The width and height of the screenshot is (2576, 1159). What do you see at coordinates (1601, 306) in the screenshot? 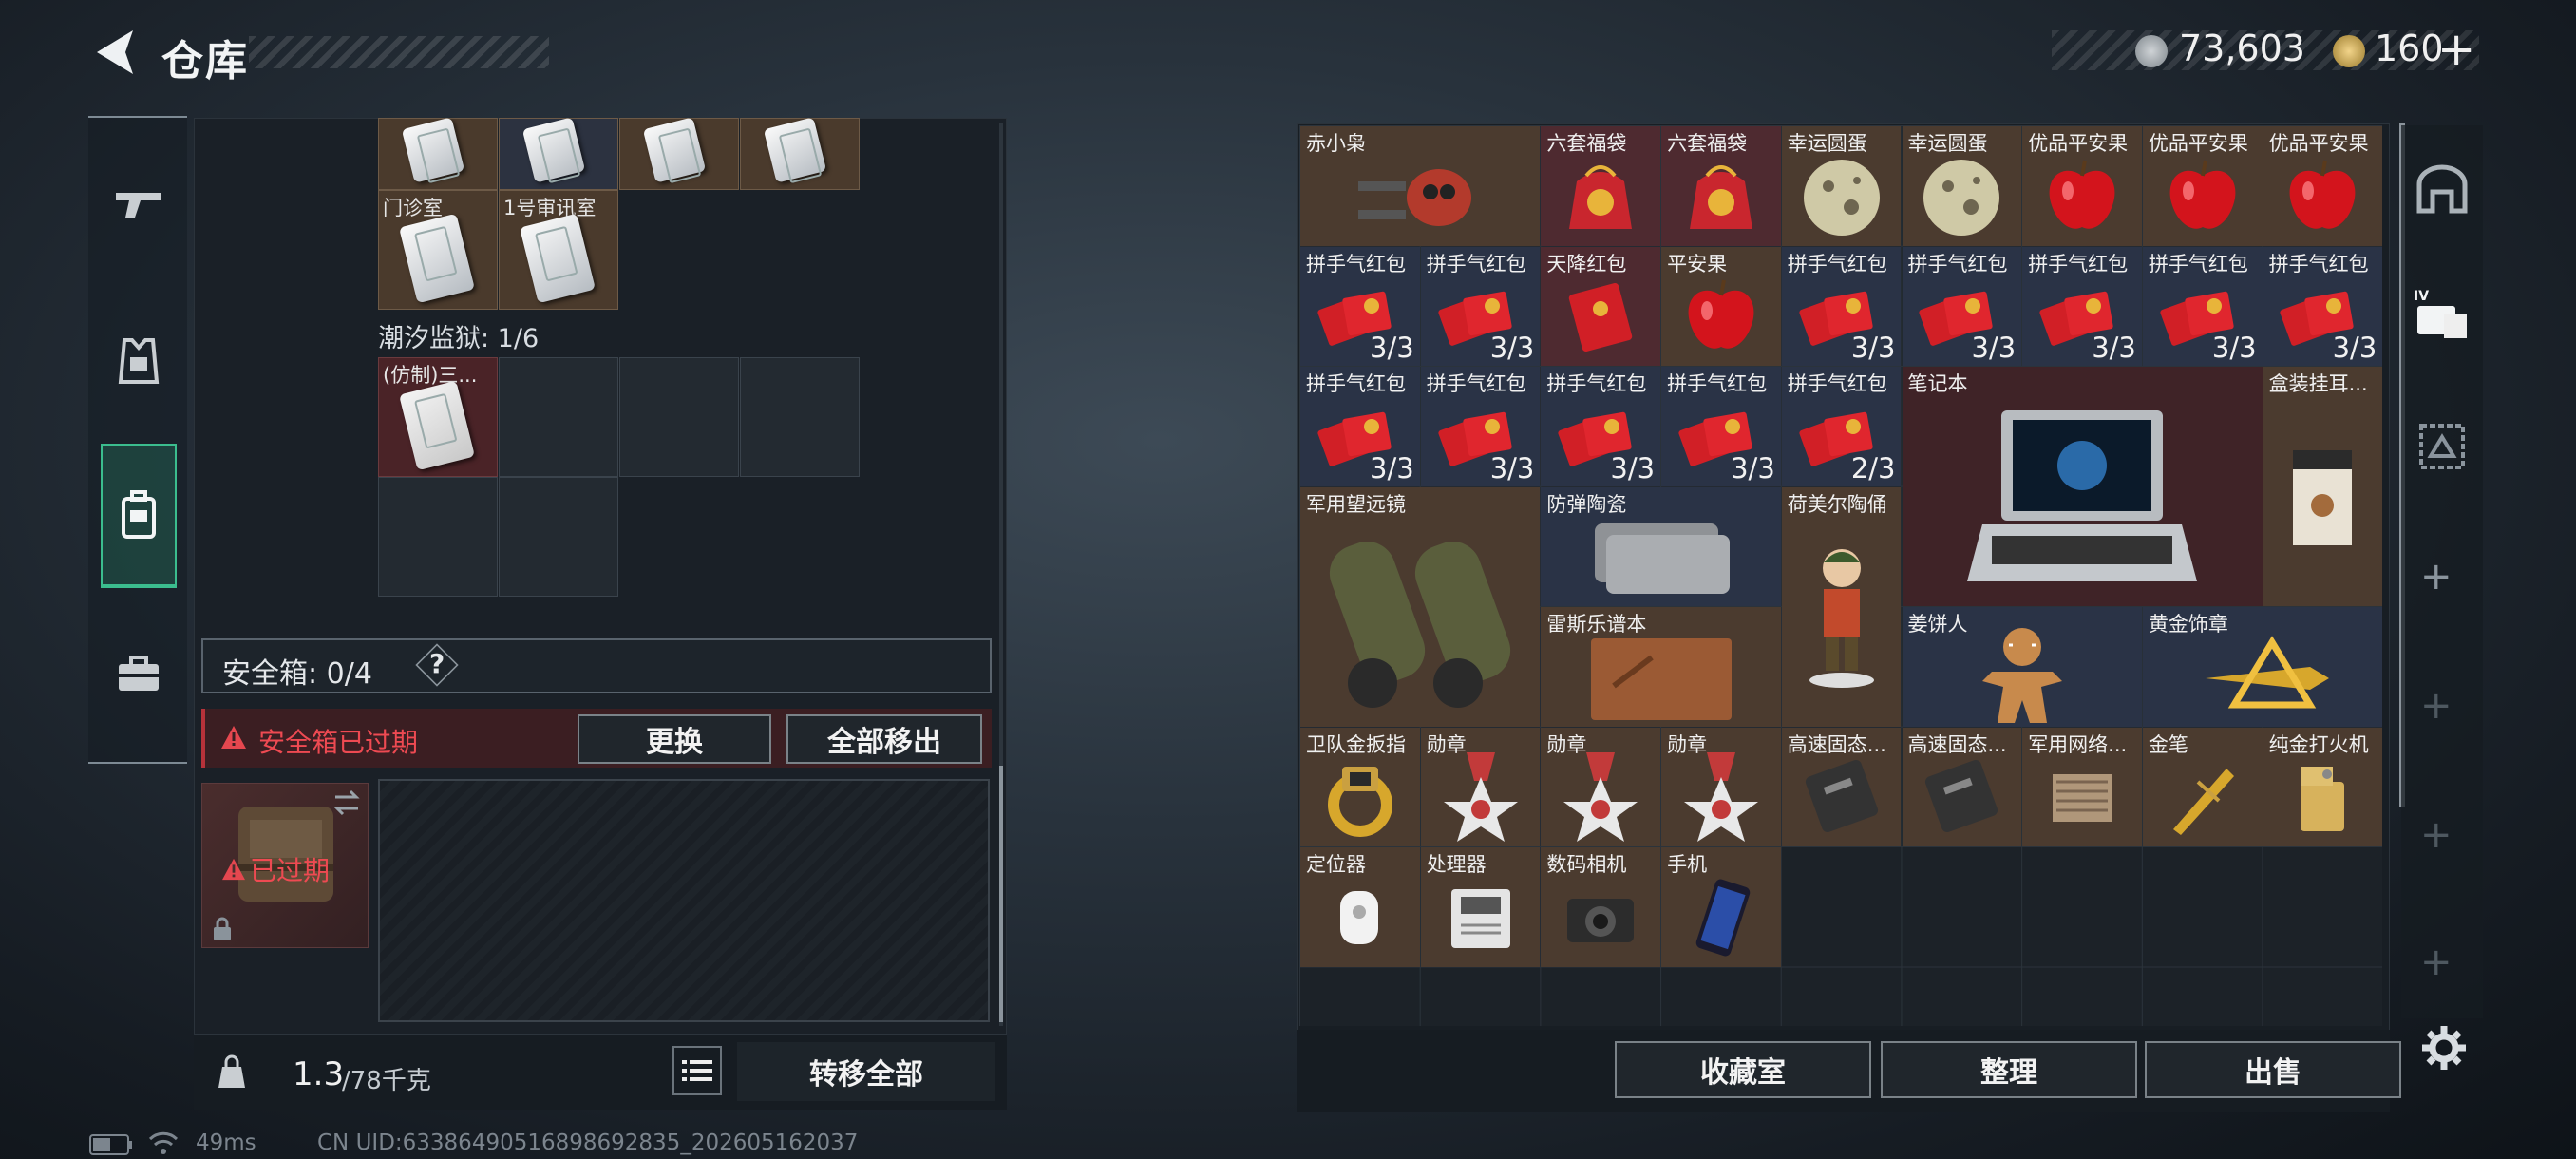
I see `inventory-item: 天降红包` at bounding box center [1601, 306].